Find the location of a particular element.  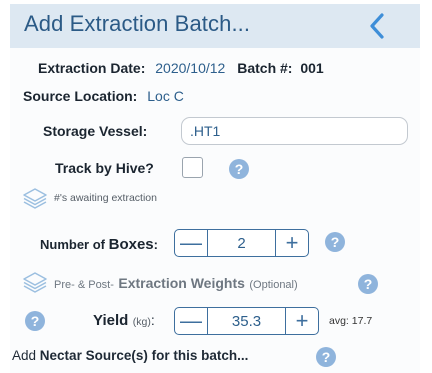

nectar-main: Nectar Source(s) is located at coordinates (93, 355).